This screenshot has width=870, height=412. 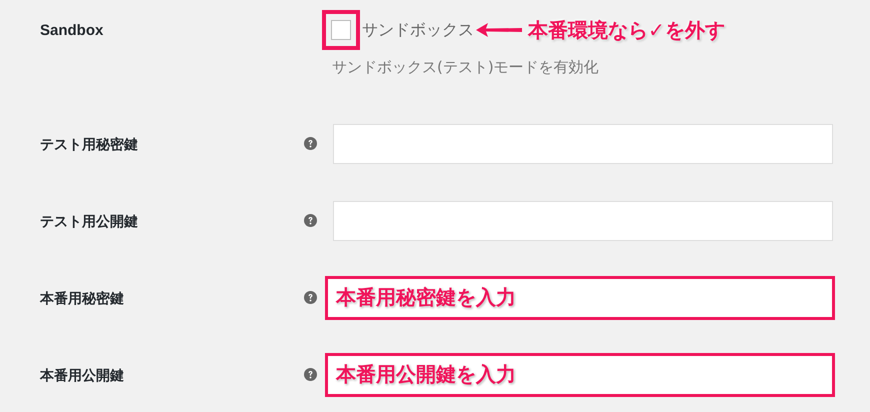 What do you see at coordinates (580, 374) in the screenshot?
I see `input-field: 本番用公開鍵を入力` at bounding box center [580, 374].